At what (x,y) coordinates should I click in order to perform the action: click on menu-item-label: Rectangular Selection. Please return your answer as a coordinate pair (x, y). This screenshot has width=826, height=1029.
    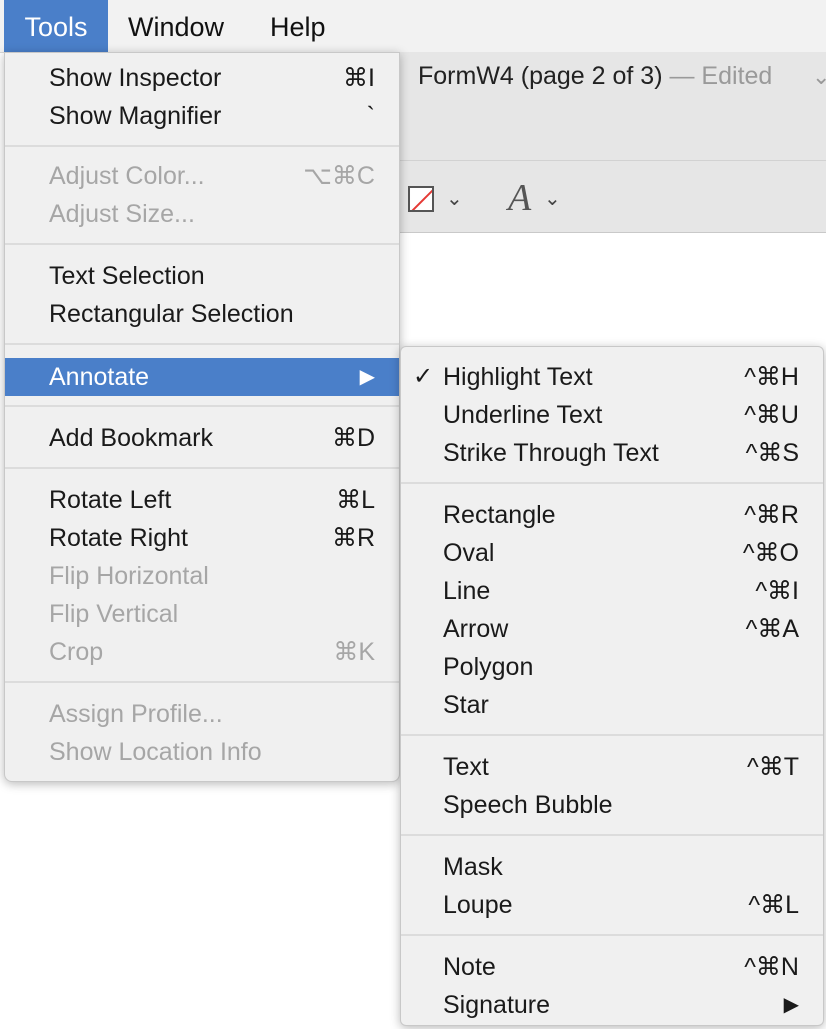
    Looking at the image, I should click on (171, 314).